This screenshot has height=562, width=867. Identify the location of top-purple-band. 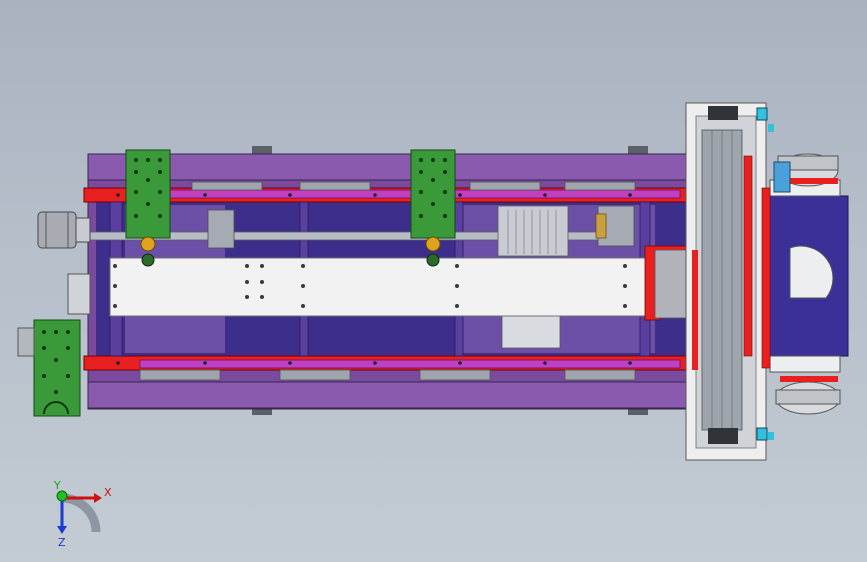
(388, 167).